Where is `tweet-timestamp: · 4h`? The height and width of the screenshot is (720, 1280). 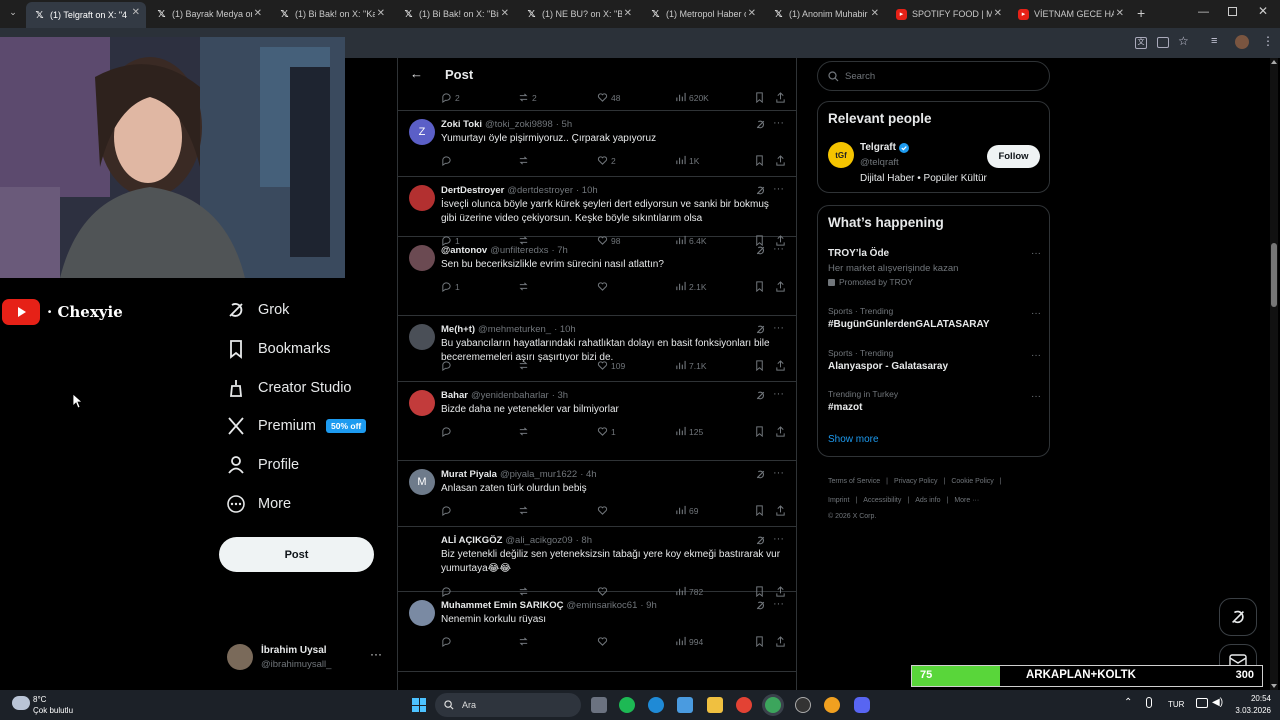
tweet-timestamp: · 4h is located at coordinates (588, 474).